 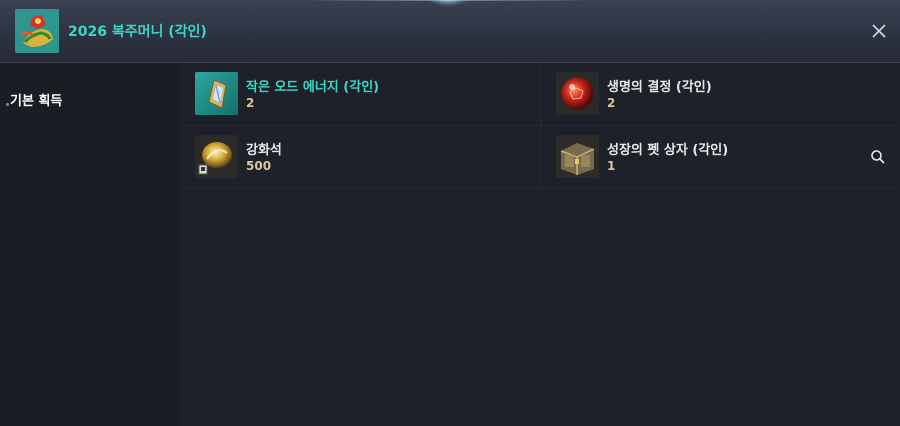 I want to click on search-button, so click(x=878, y=157).